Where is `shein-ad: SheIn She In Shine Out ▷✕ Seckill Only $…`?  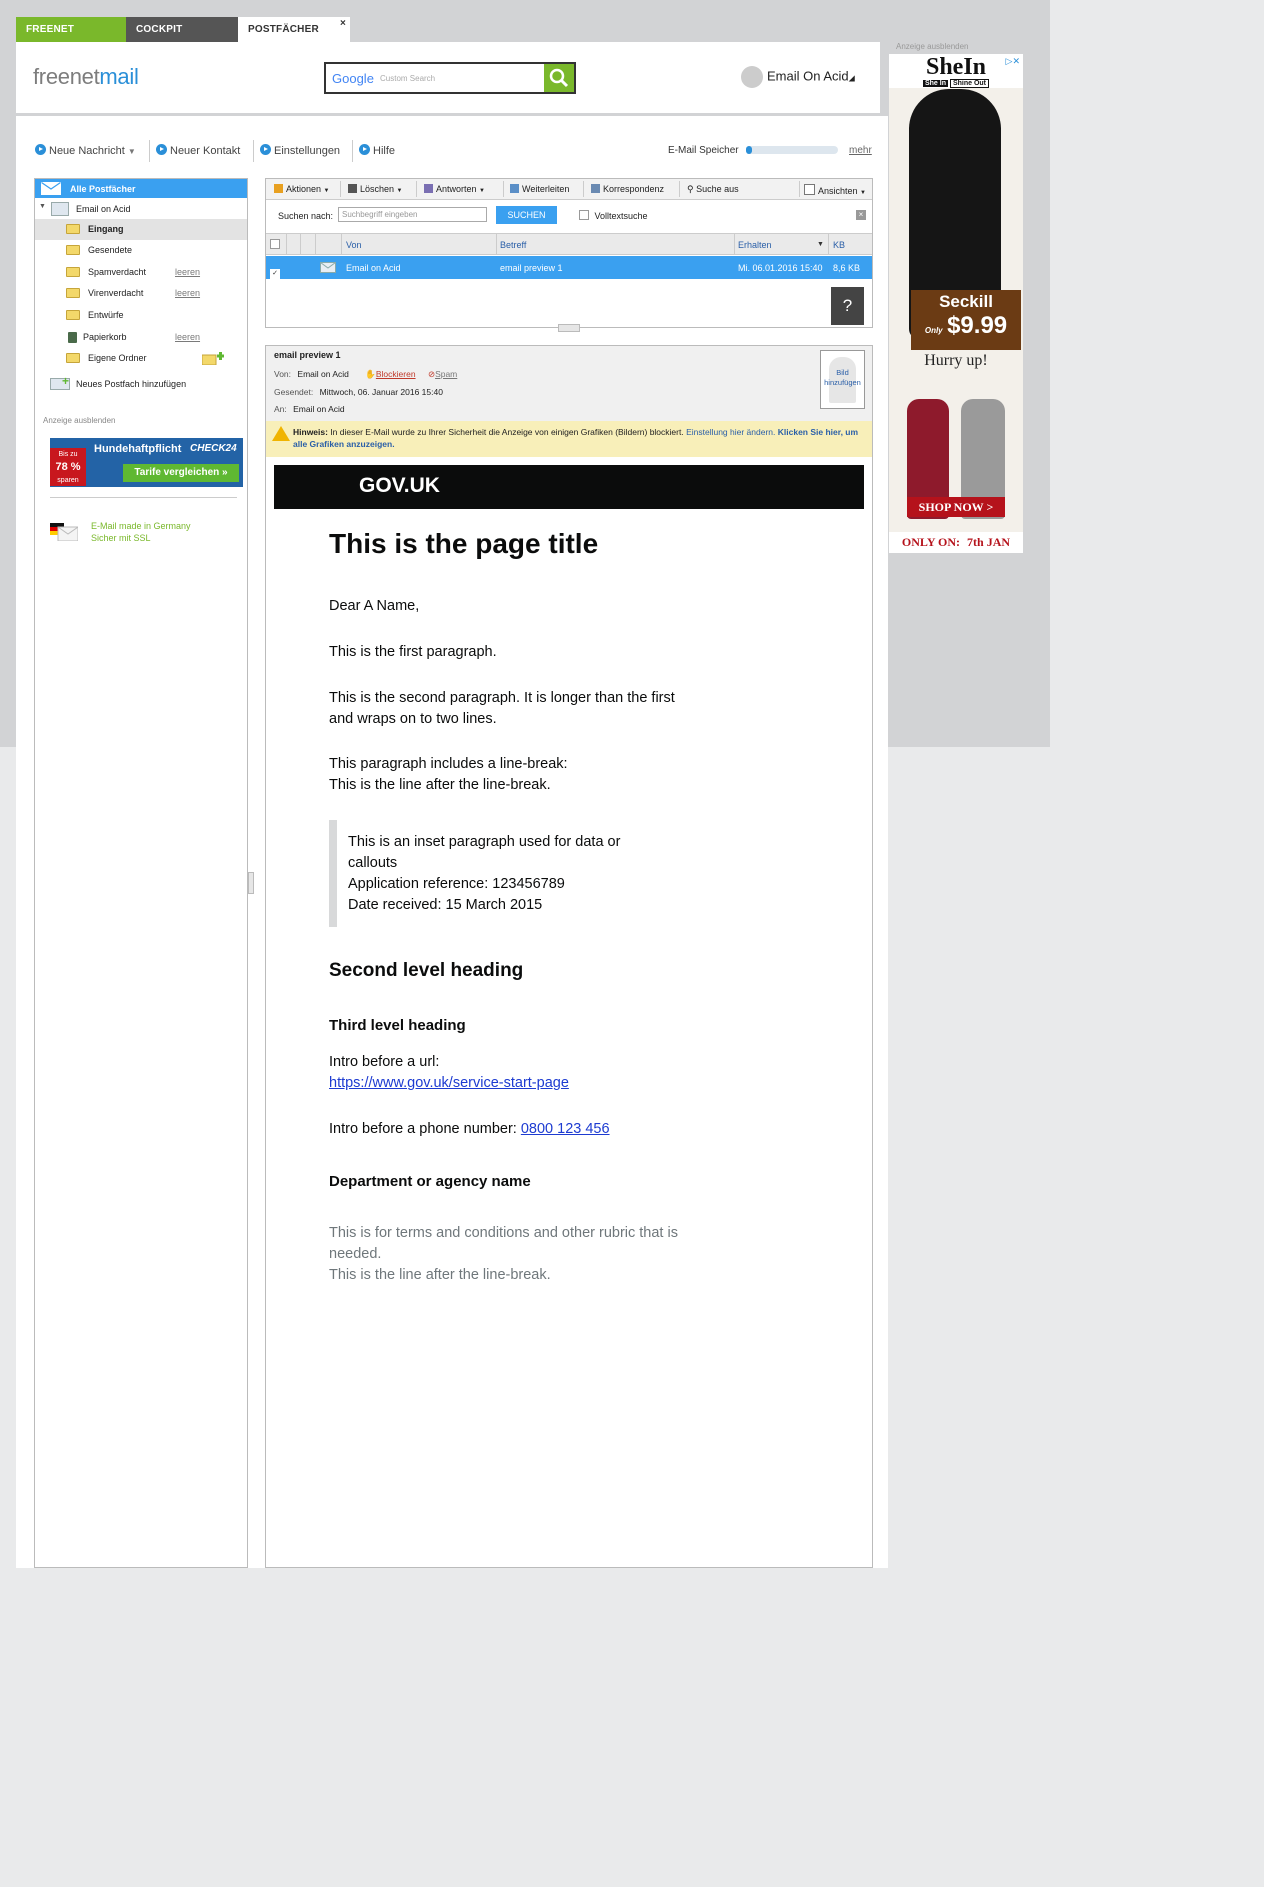
shein-ad: SheIn She In Shine Out ▷✕ Seckill Only $… is located at coordinates (956, 303).